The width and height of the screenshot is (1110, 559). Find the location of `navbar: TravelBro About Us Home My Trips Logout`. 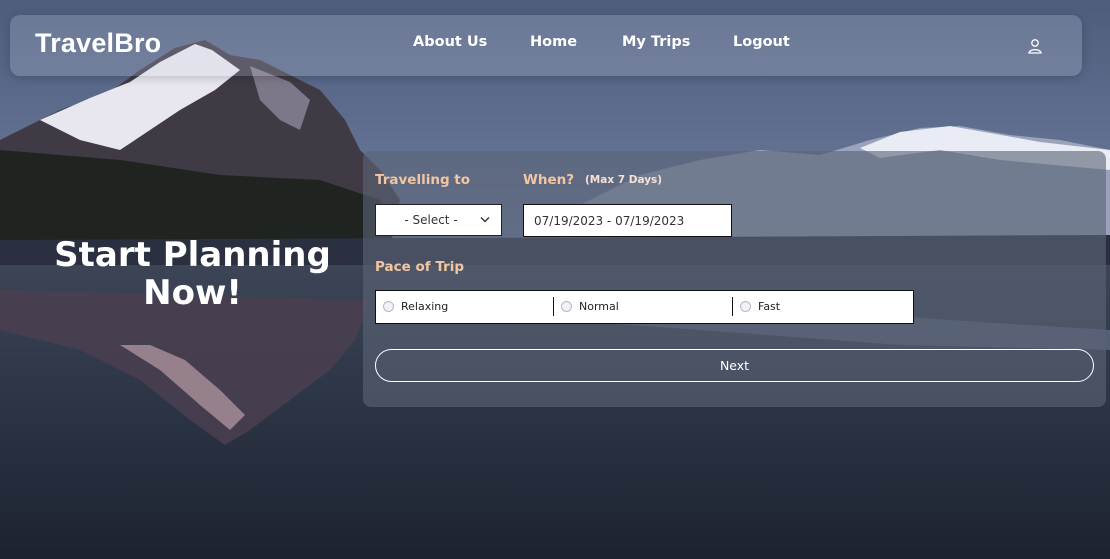

navbar: TravelBro About Us Home My Trips Logout is located at coordinates (546, 45).